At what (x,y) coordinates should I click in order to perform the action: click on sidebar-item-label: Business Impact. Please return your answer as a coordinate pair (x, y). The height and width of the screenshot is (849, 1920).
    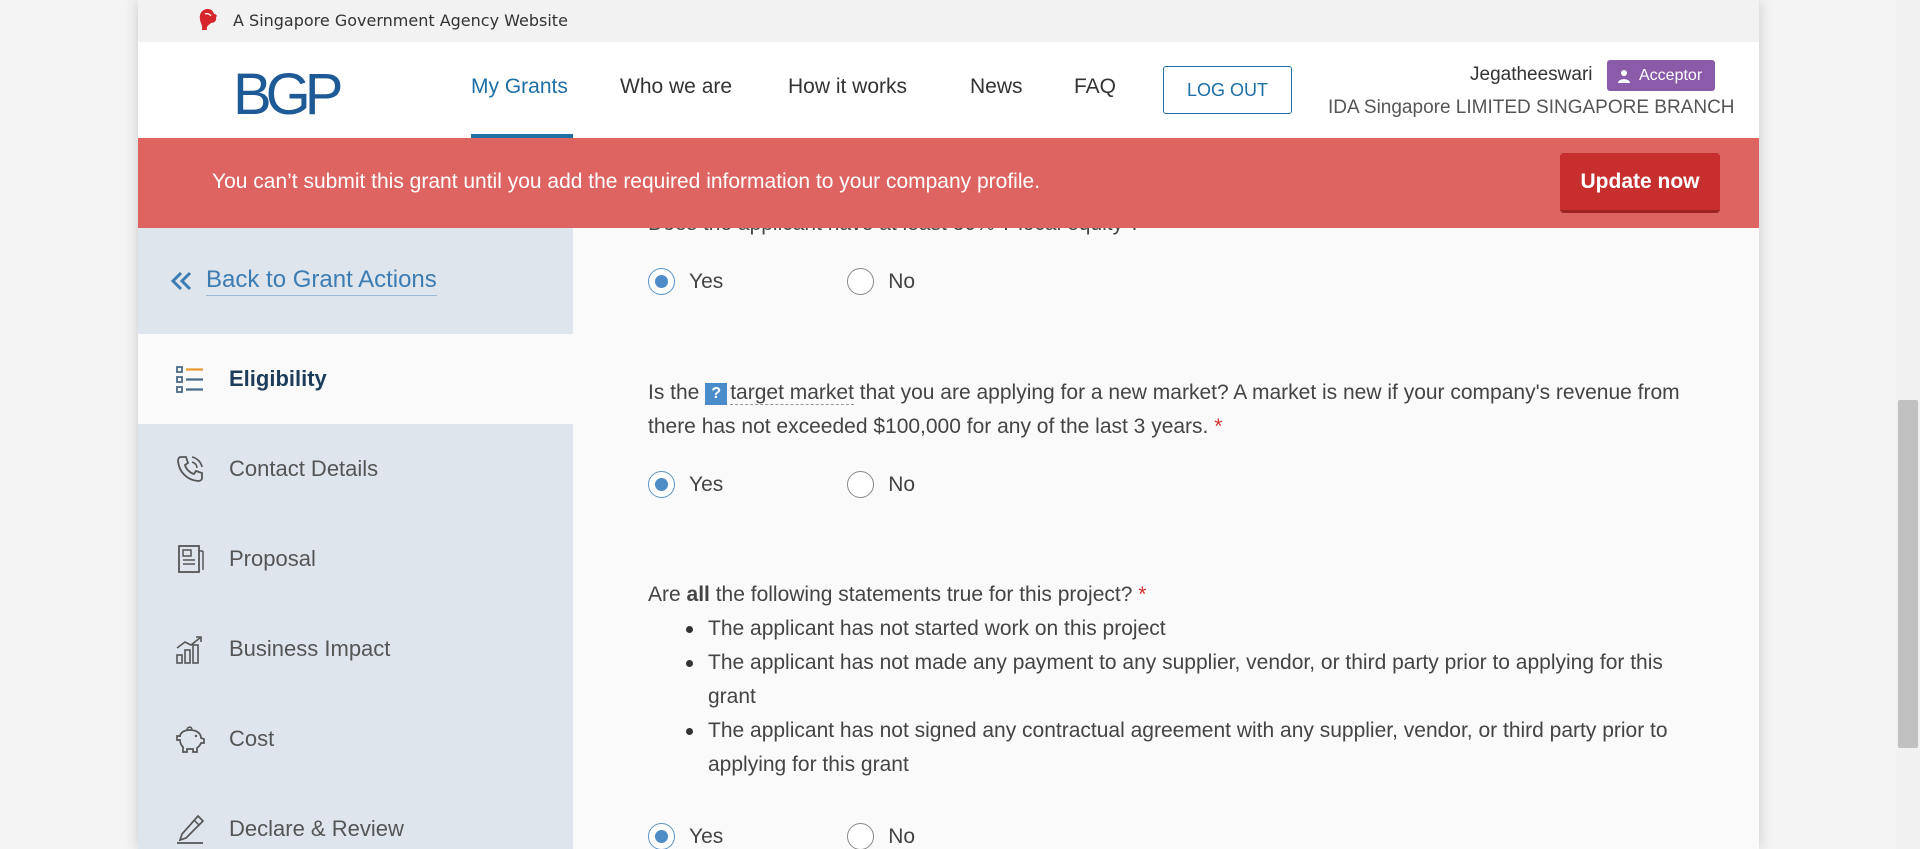
    Looking at the image, I should click on (310, 648).